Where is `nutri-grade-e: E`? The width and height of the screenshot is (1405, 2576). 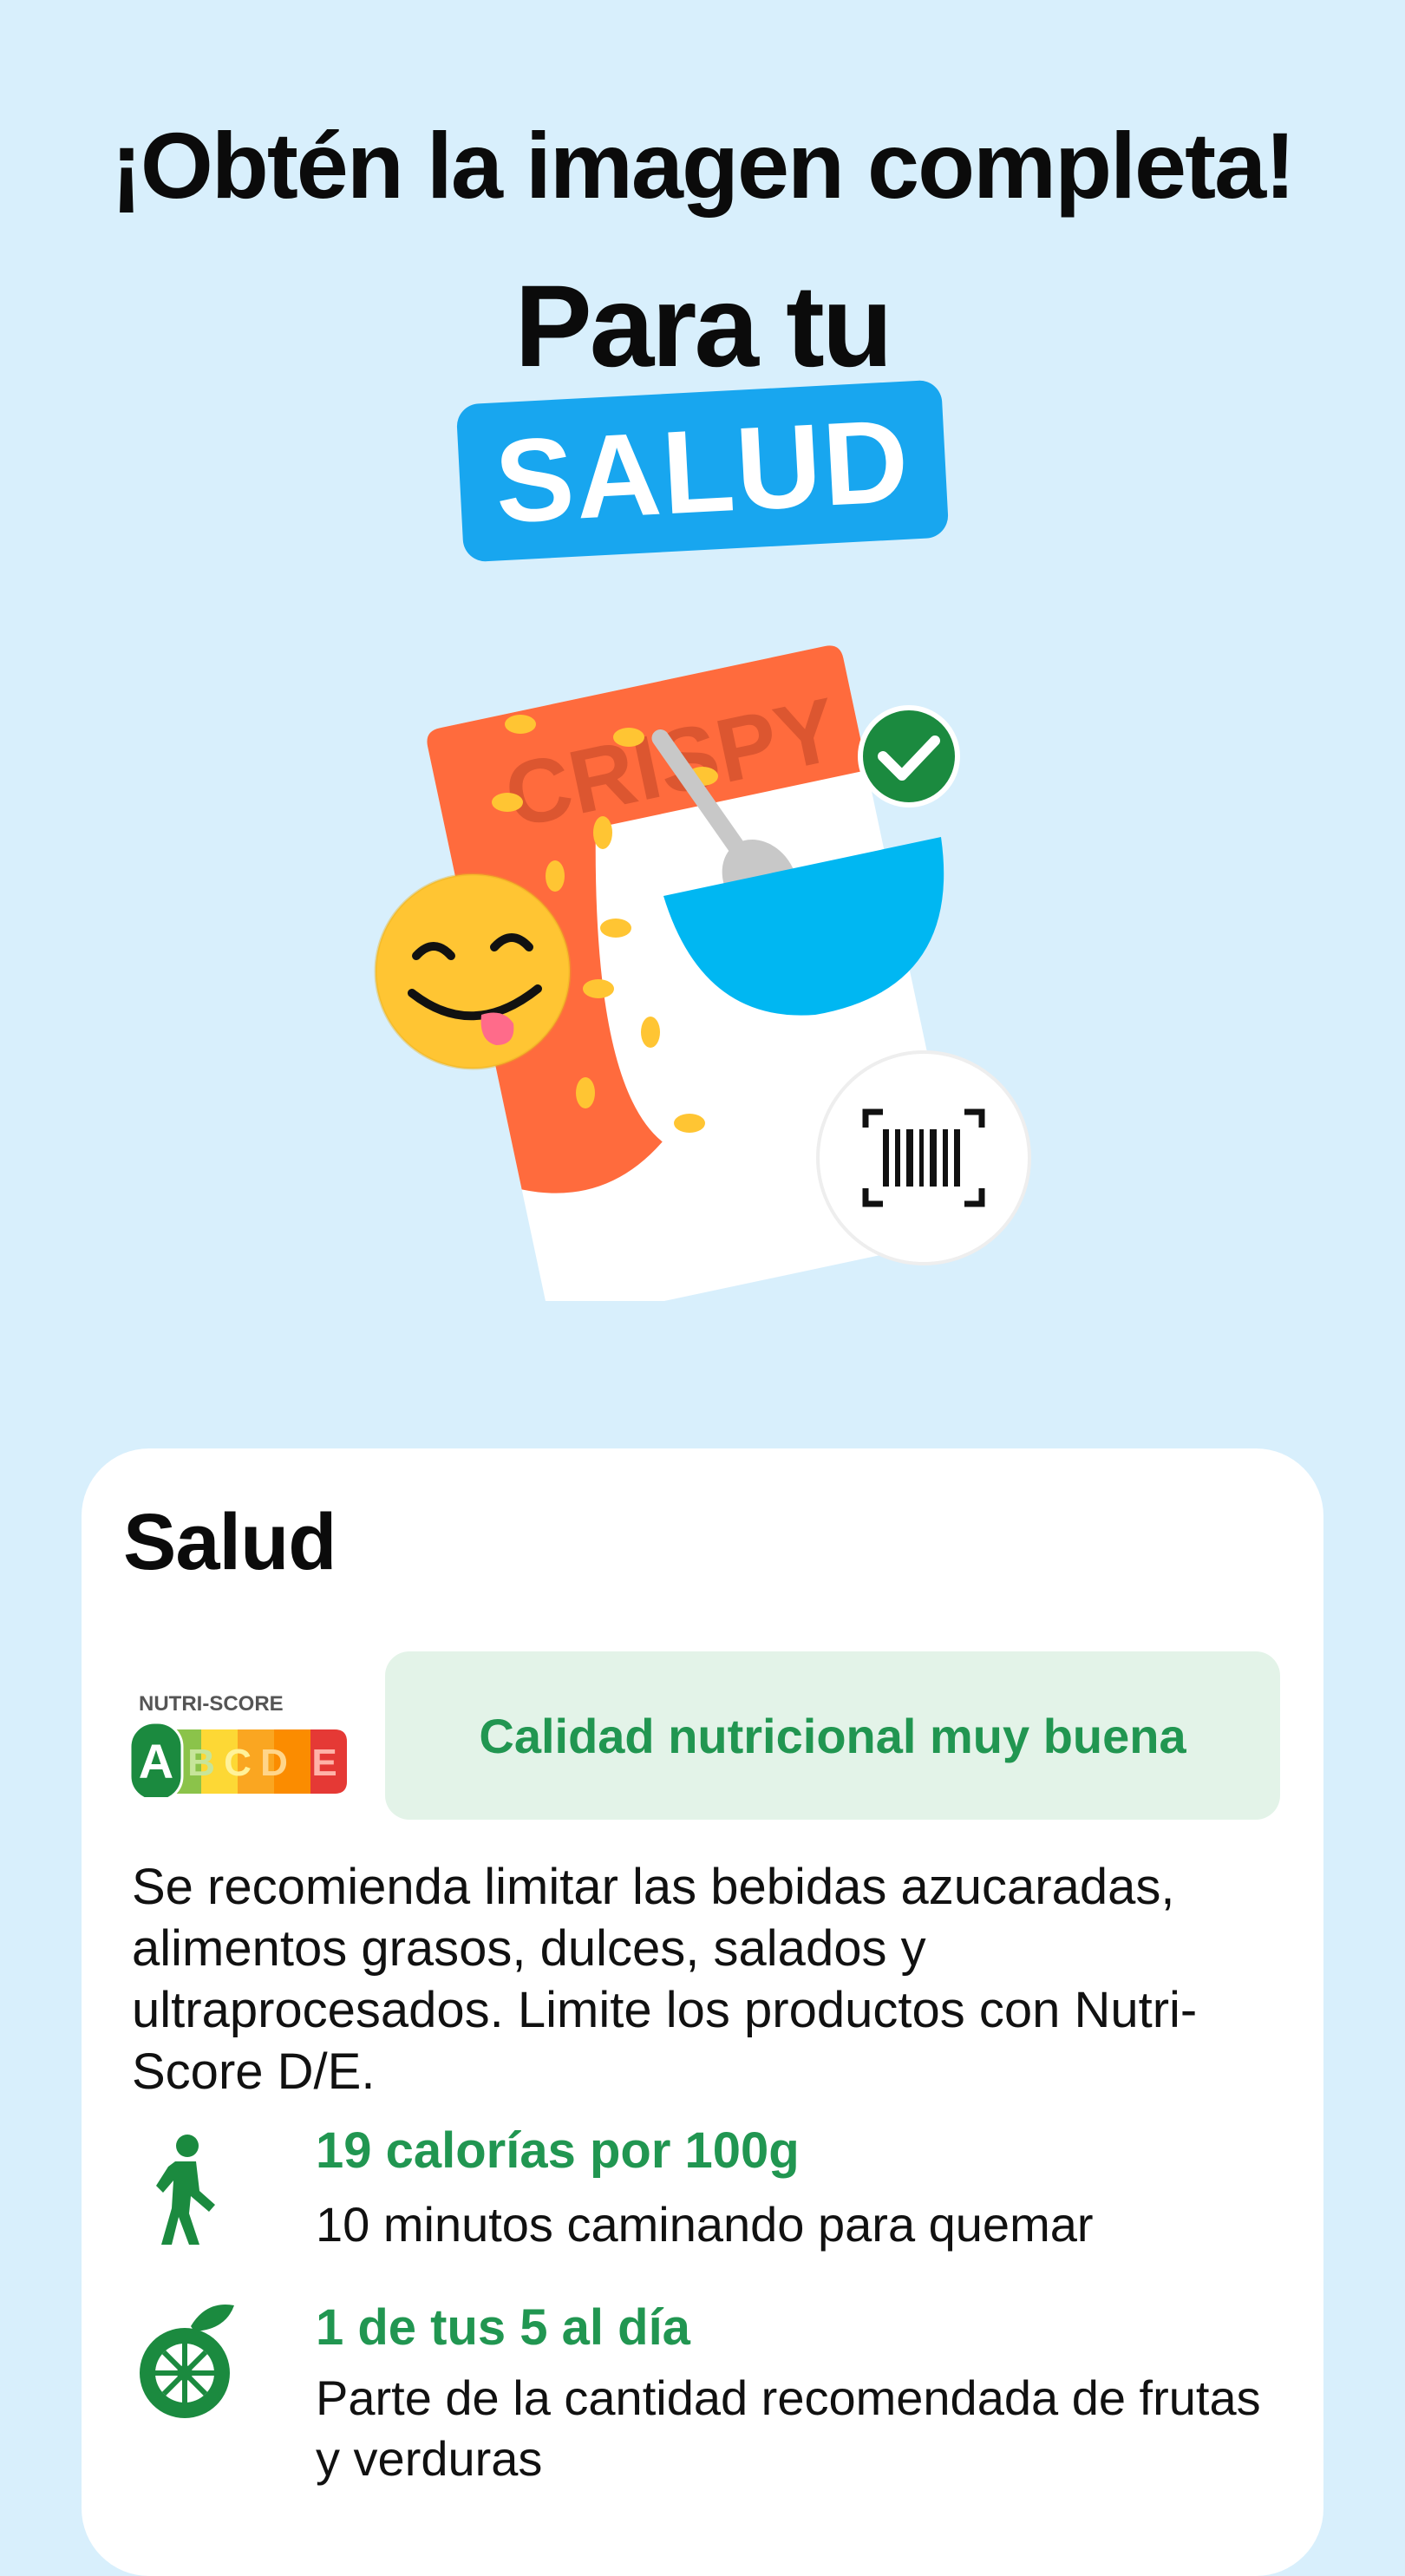 nutri-grade-e: E is located at coordinates (324, 1763).